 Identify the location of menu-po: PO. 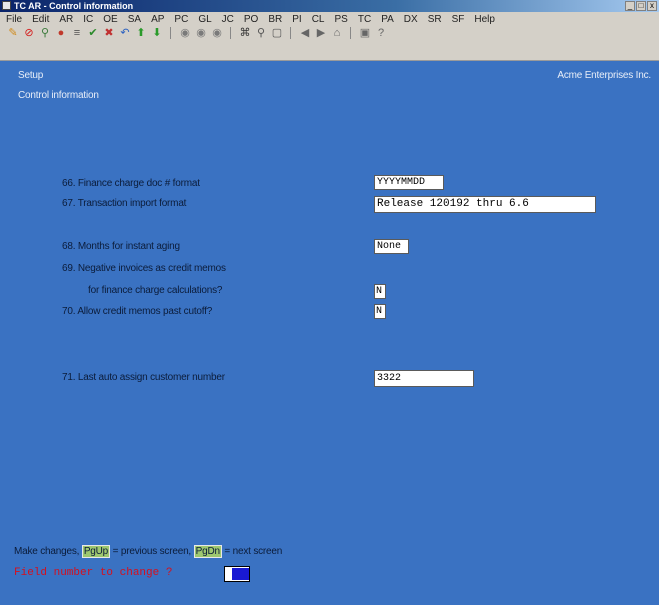
(251, 19).